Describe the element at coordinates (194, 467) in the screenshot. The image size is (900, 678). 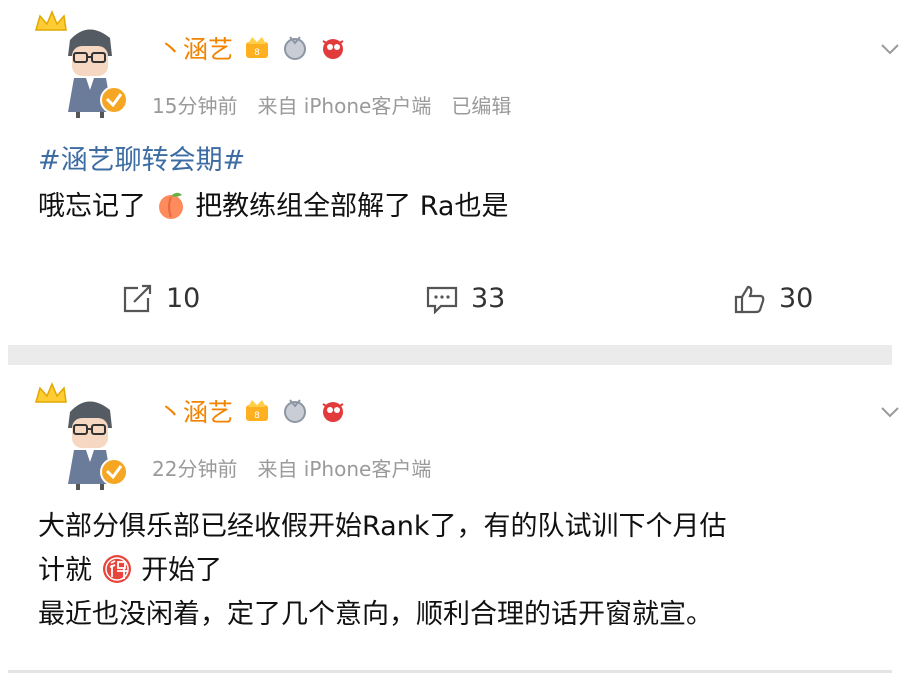
I see `post-time: 22分钟前` at that location.